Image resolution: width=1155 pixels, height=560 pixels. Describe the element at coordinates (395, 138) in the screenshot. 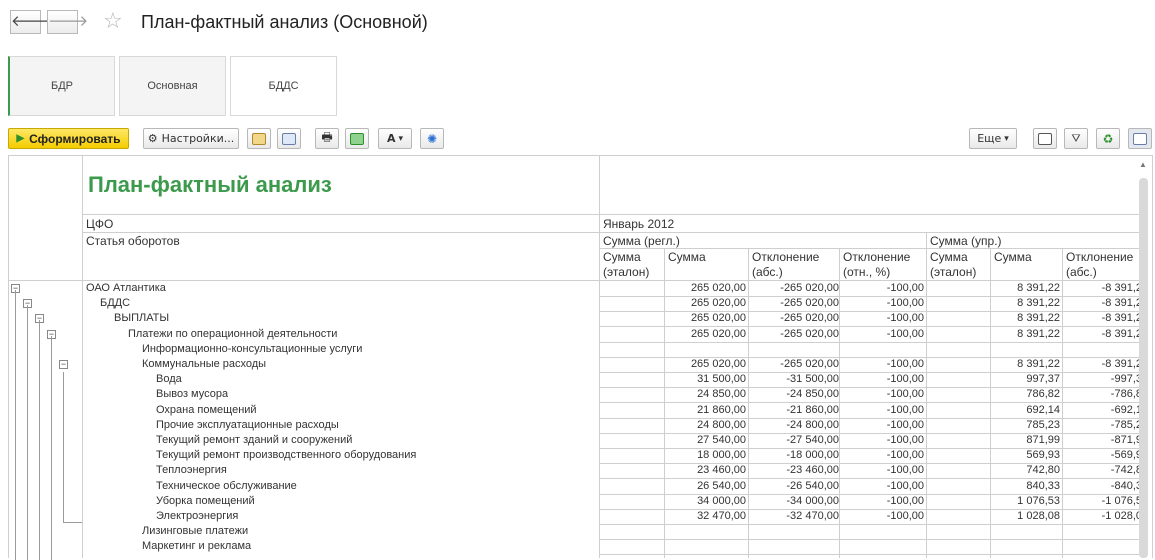

I see `format-dropdown-button: A ▾` at that location.